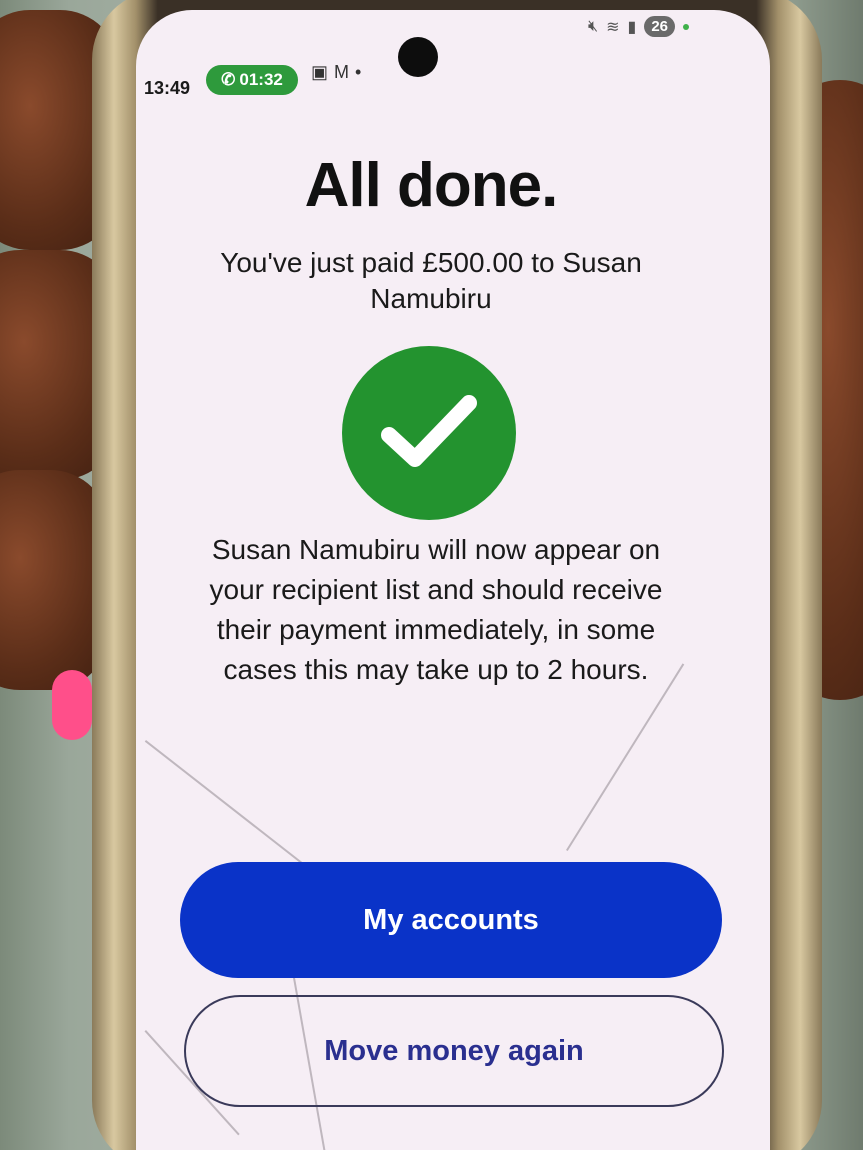 The width and height of the screenshot is (863, 1150). I want to click on page-title: All done., so click(431, 185).